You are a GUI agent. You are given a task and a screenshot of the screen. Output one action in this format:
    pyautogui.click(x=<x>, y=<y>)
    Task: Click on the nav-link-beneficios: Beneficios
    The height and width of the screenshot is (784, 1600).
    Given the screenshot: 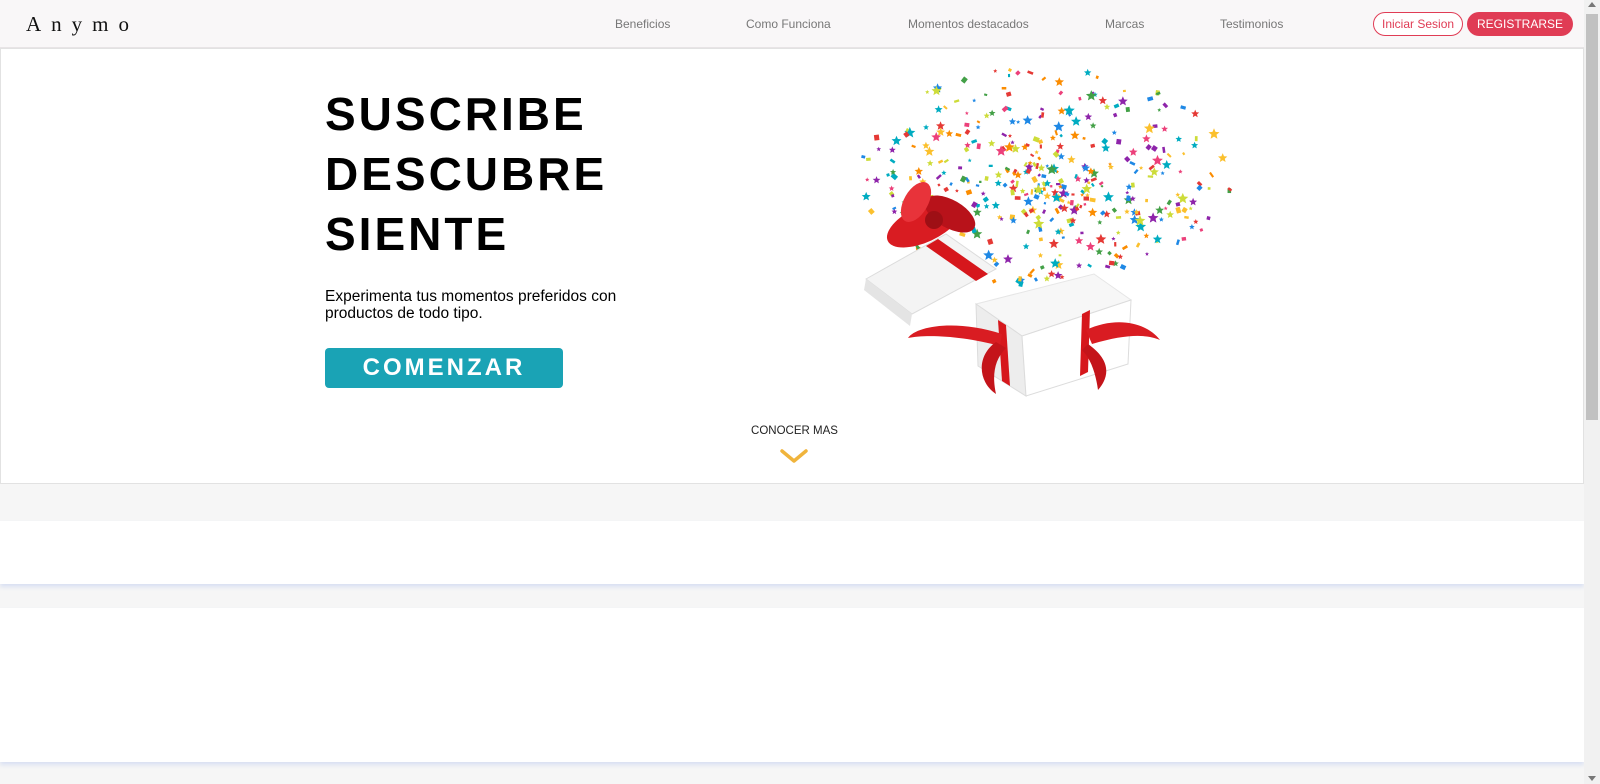 What is the action you would take?
    pyautogui.click(x=642, y=24)
    